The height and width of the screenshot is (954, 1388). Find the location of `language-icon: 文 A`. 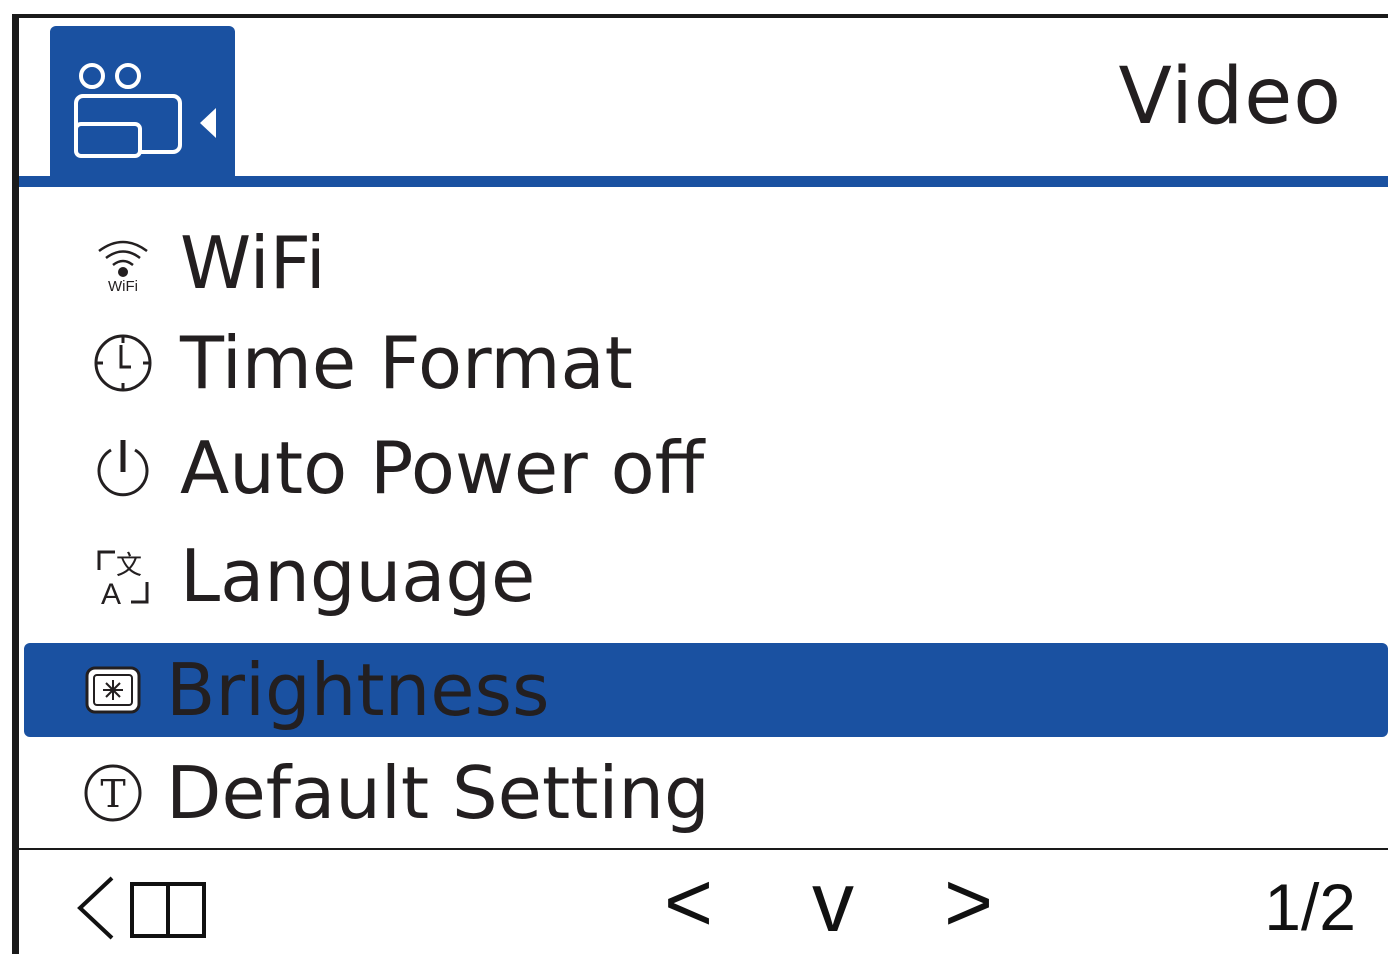

language-icon: 文 A is located at coordinates (123, 576).